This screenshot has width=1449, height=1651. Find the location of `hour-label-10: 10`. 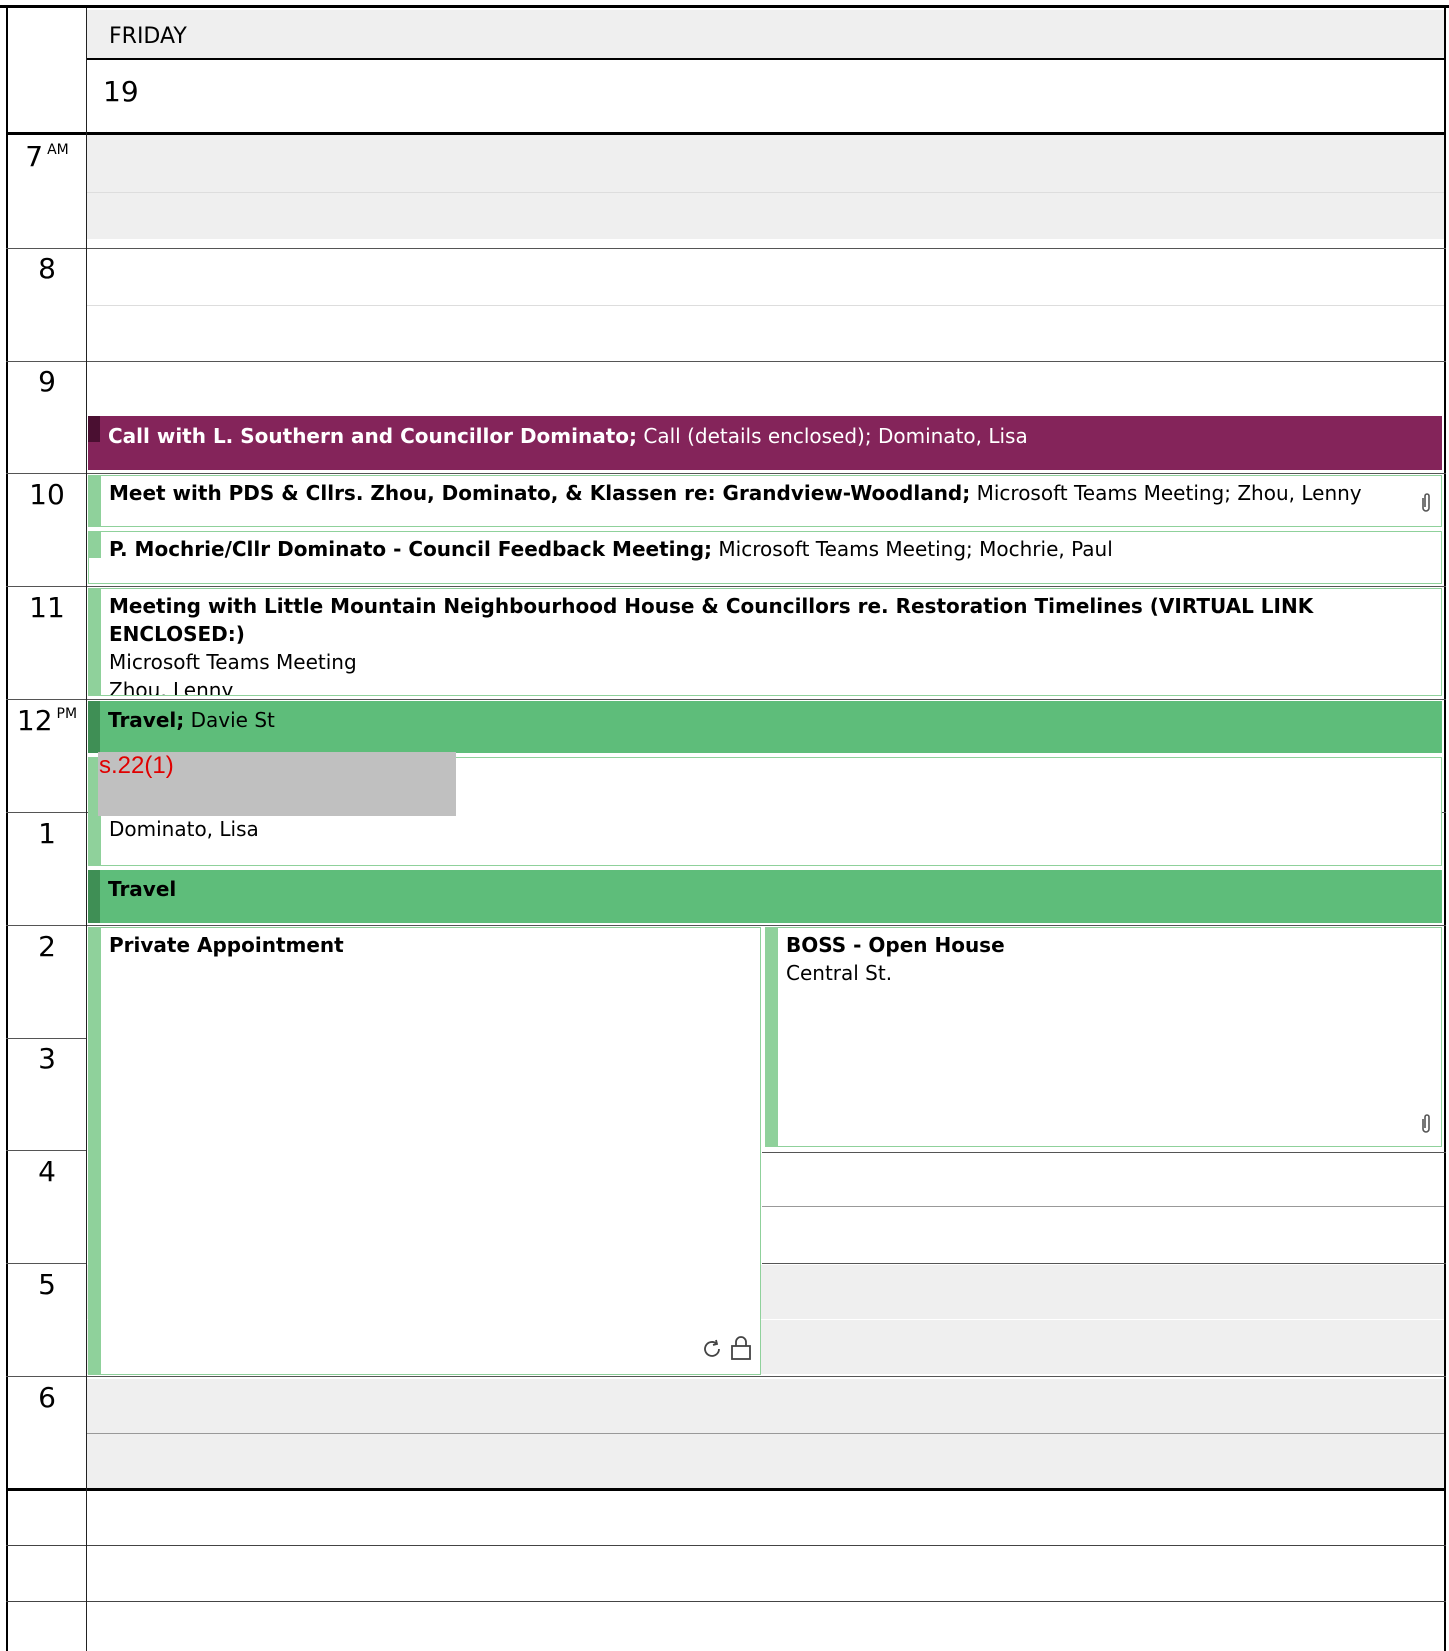

hour-label-10: 10 is located at coordinates (47, 494).